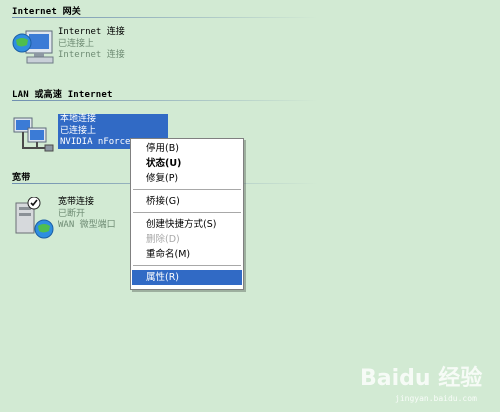 The height and width of the screenshot is (412, 500). Describe the element at coordinates (87, 225) in the screenshot. I see `connection-device: WAN 微型端口` at that location.